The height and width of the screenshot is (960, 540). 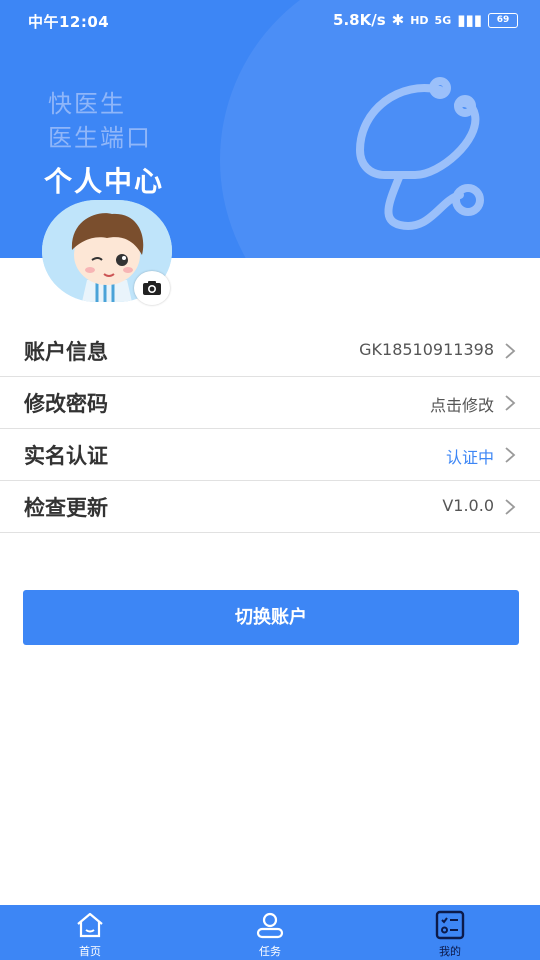 What do you see at coordinates (450, 925) in the screenshot?
I see `checklist-icon` at bounding box center [450, 925].